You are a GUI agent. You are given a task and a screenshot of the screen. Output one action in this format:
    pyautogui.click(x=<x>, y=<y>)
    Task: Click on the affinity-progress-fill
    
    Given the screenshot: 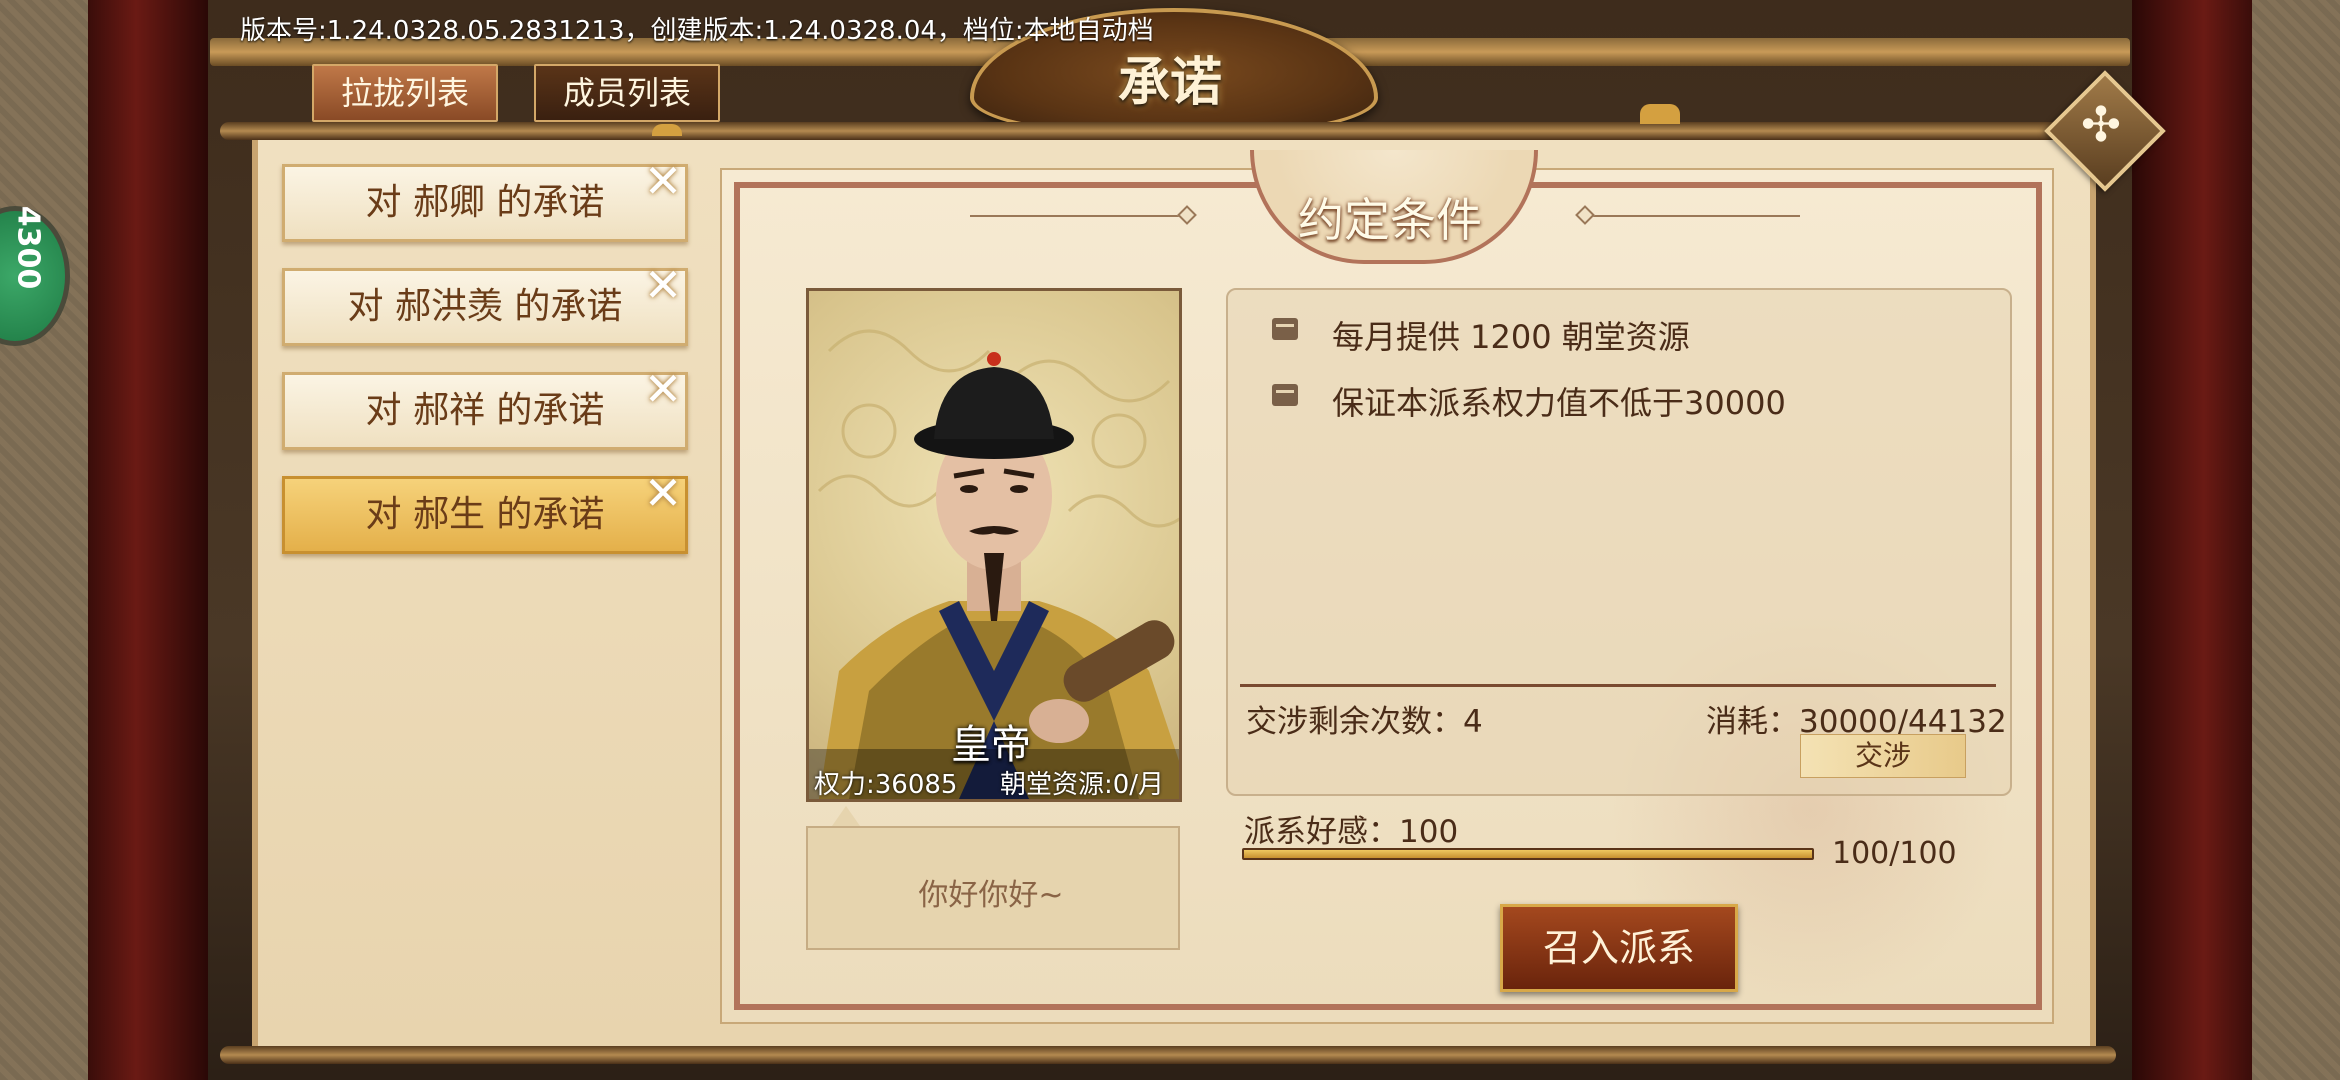 What is the action you would take?
    pyautogui.click(x=1528, y=854)
    